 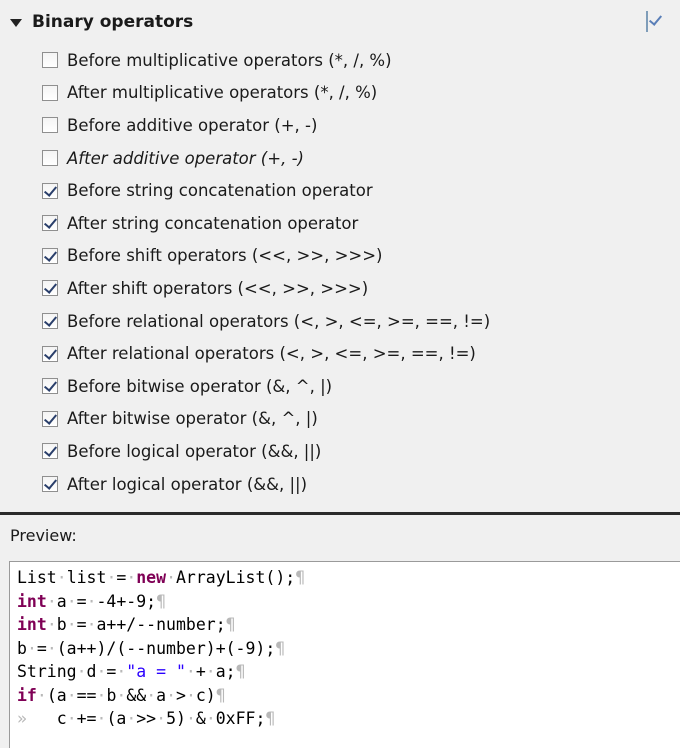 I want to click on option-row: After string concatenation operator, so click(x=266, y=223).